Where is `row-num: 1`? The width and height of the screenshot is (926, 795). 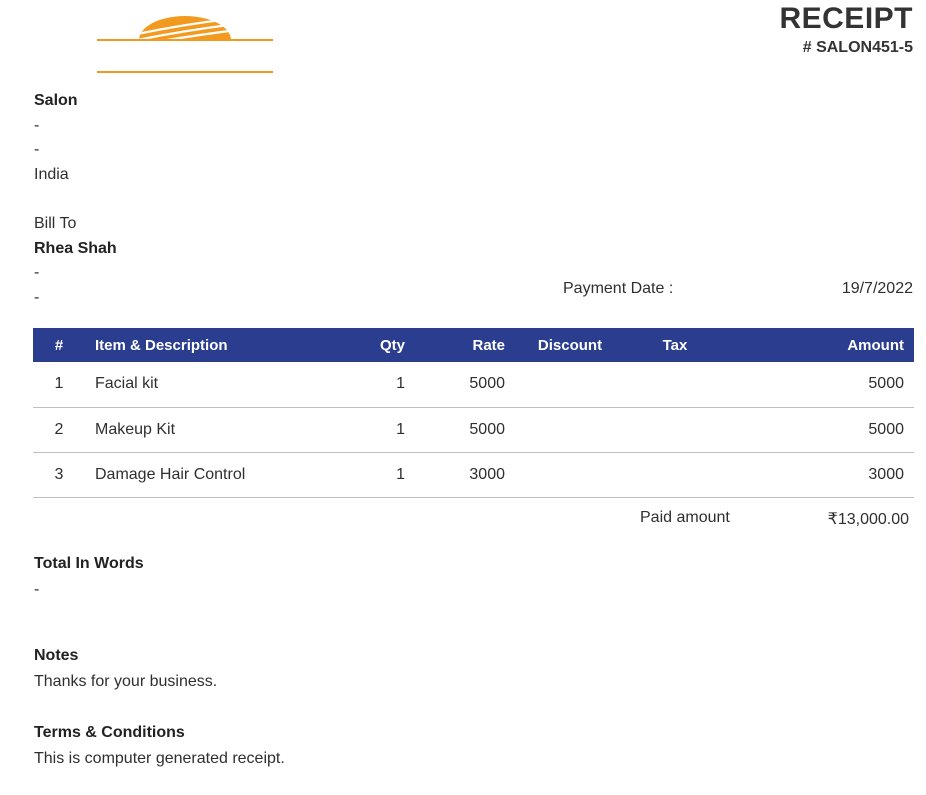
row-num: 1 is located at coordinates (59, 385).